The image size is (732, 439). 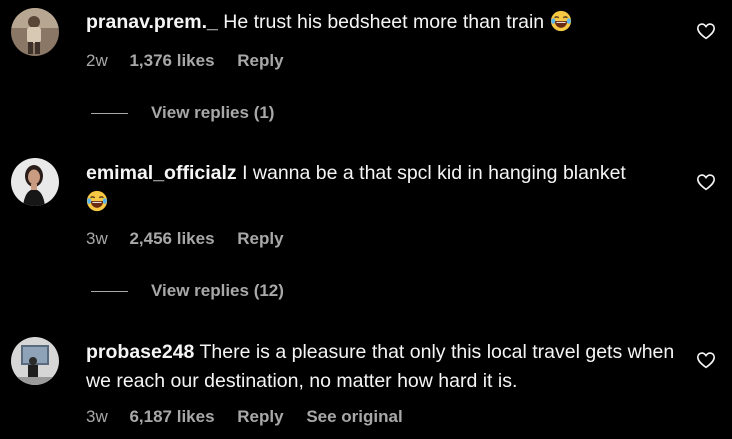 I want to click on comment-username: emimal_officialz, so click(x=161, y=173).